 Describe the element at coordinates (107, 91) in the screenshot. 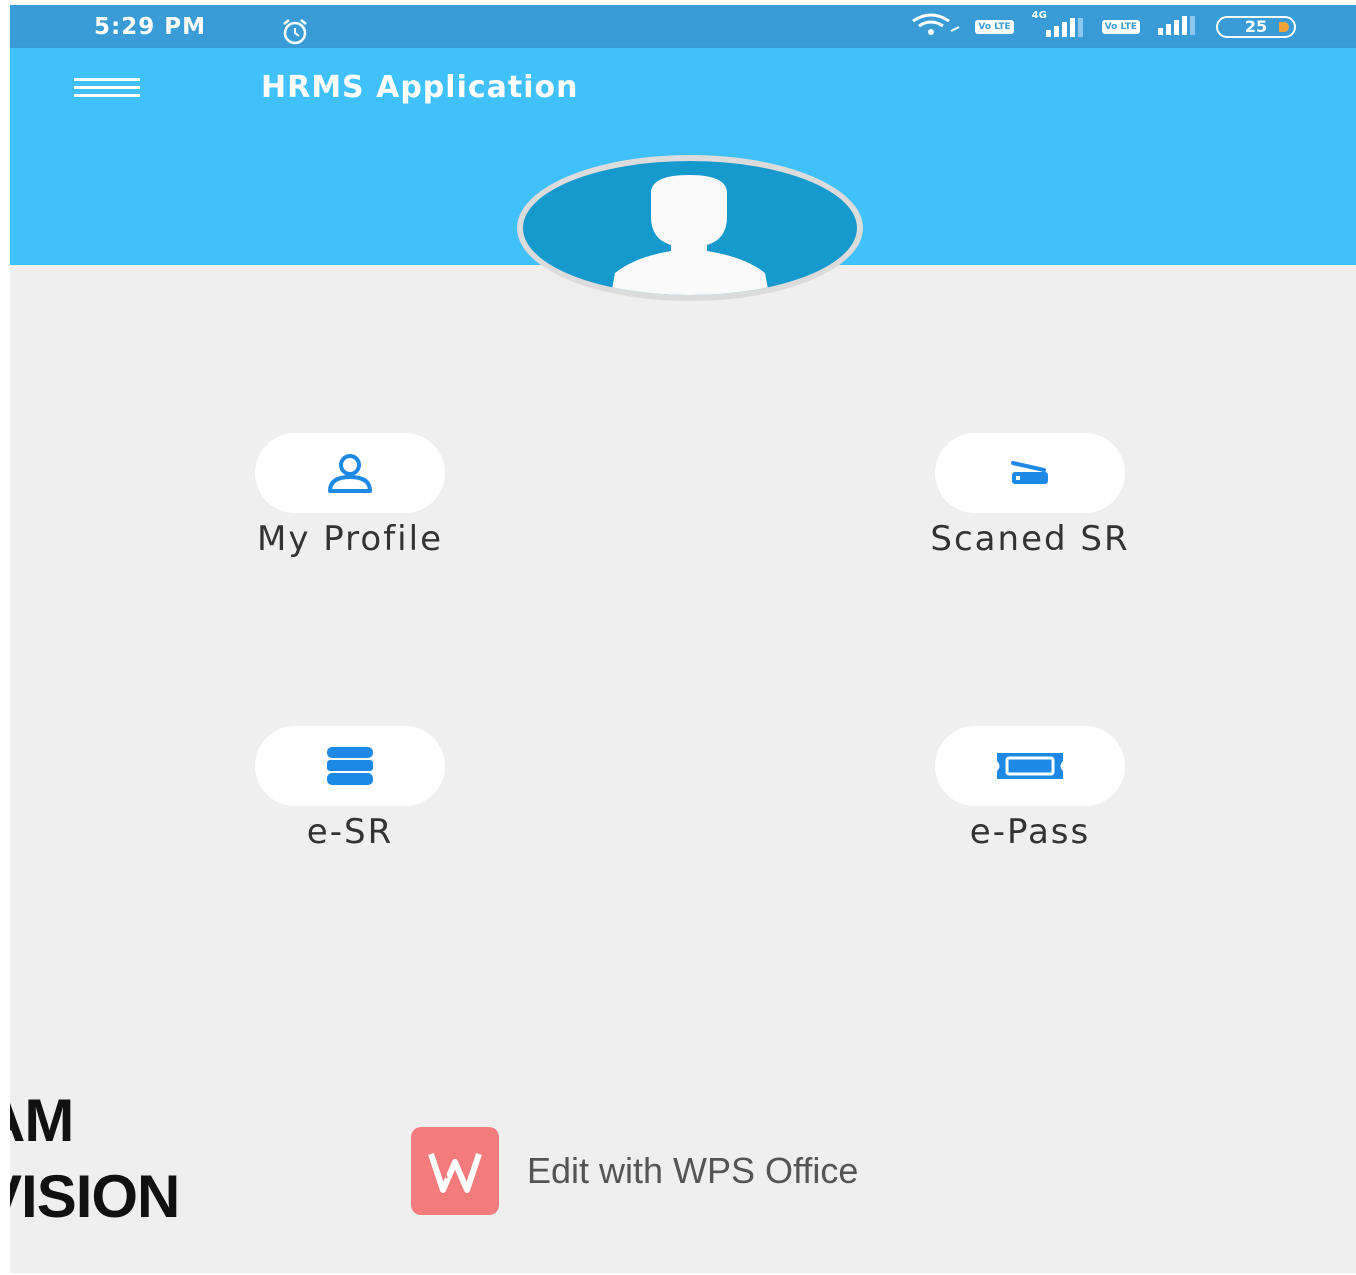

I see `hamburger-menu-icon` at that location.